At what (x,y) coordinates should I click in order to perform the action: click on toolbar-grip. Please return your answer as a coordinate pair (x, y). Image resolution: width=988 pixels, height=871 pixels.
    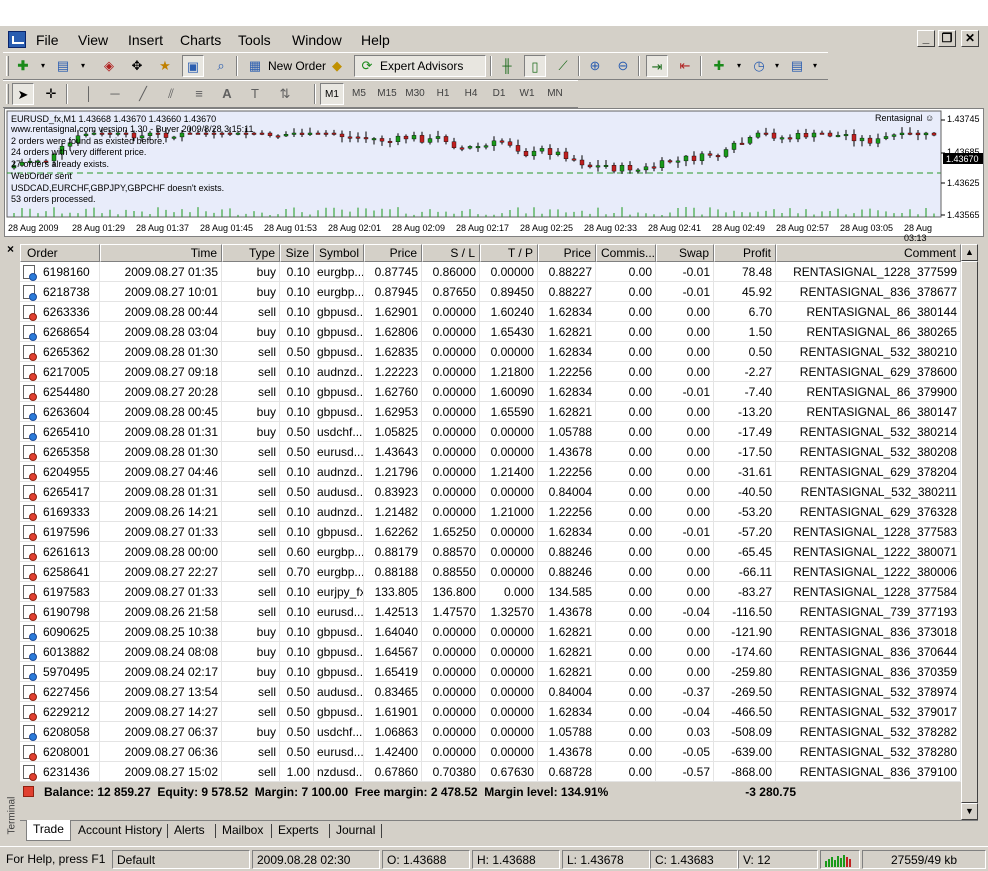
    Looking at the image, I should click on (7, 66).